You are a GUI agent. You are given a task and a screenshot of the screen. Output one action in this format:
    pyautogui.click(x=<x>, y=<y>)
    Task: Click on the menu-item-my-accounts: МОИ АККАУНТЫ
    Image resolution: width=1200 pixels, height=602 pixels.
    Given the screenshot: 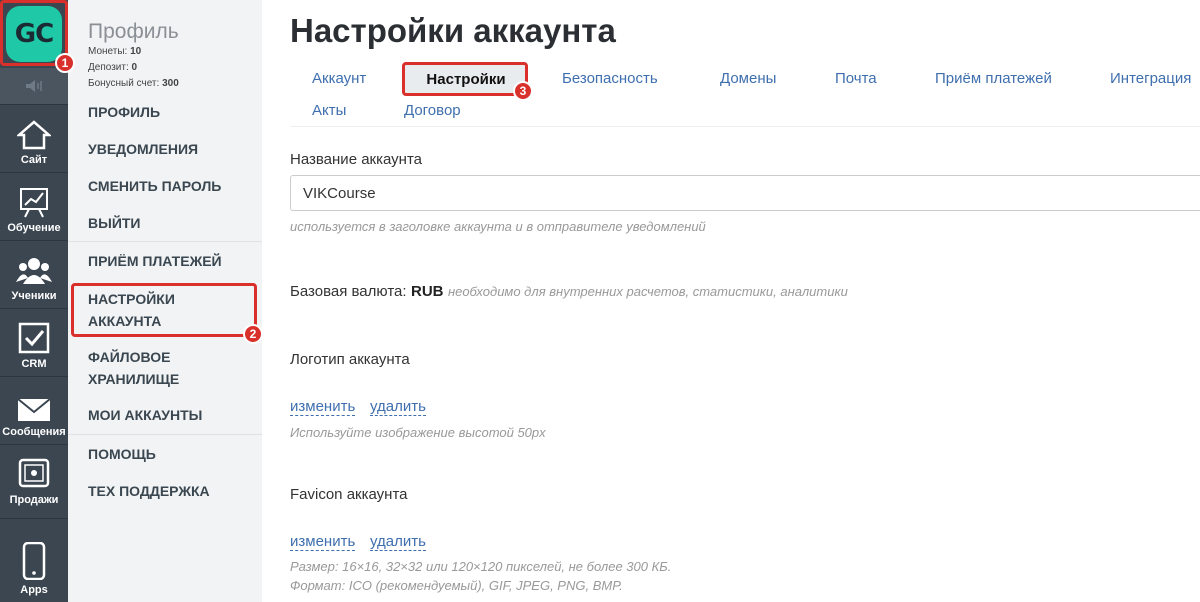 What is the action you would take?
    pyautogui.click(x=165, y=418)
    